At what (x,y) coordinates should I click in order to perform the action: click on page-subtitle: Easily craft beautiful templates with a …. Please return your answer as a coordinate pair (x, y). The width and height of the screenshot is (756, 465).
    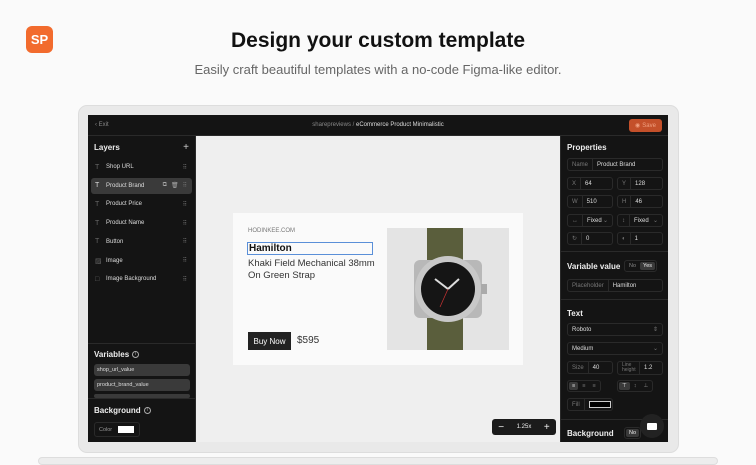
    Looking at the image, I should click on (378, 69).